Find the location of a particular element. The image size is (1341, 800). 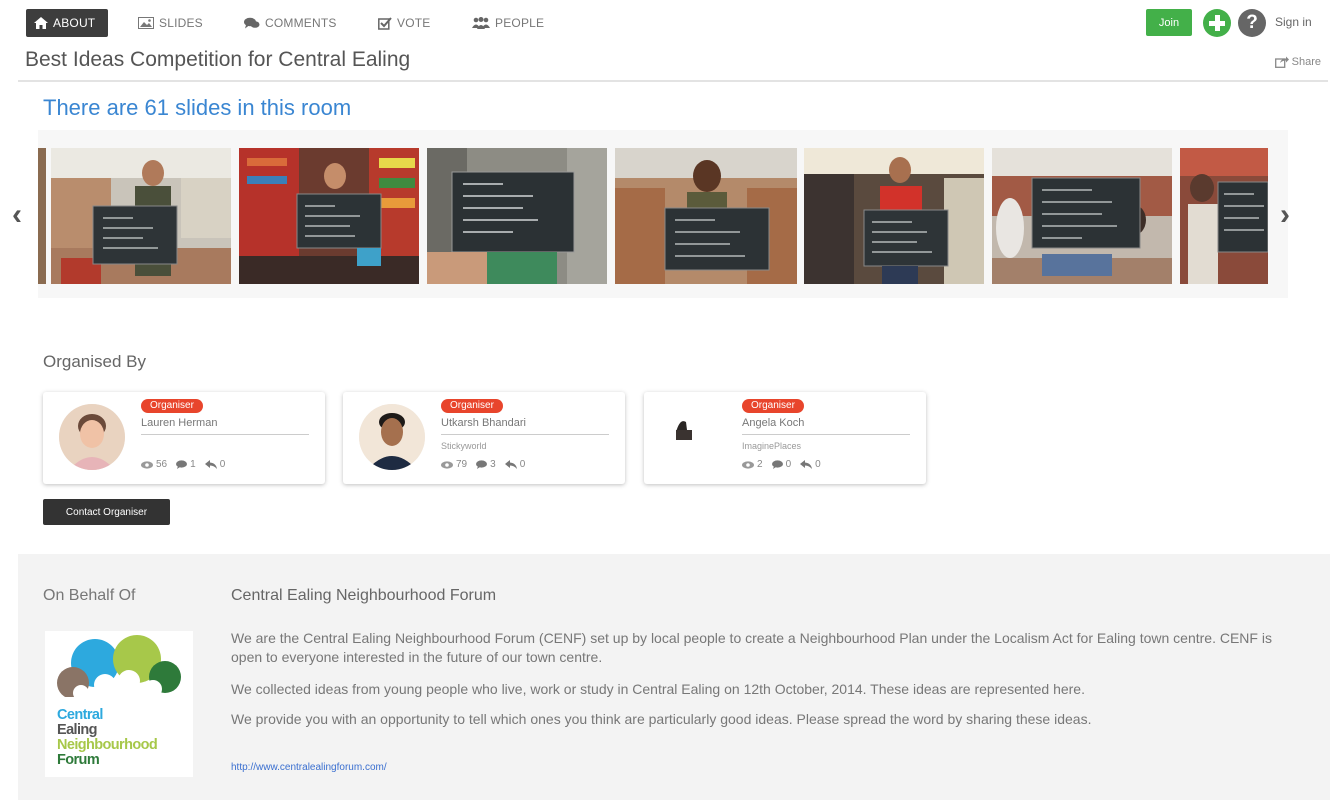

organiser-stats: 79 3 0 is located at coordinates (483, 464).